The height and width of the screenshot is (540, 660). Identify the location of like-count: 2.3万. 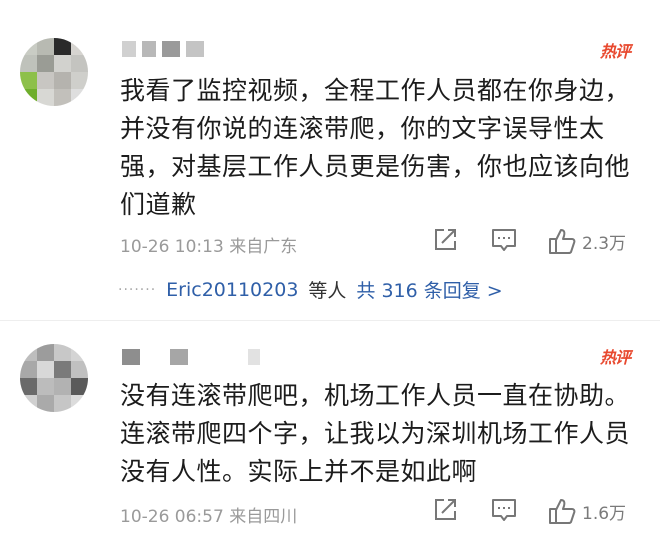
(604, 243).